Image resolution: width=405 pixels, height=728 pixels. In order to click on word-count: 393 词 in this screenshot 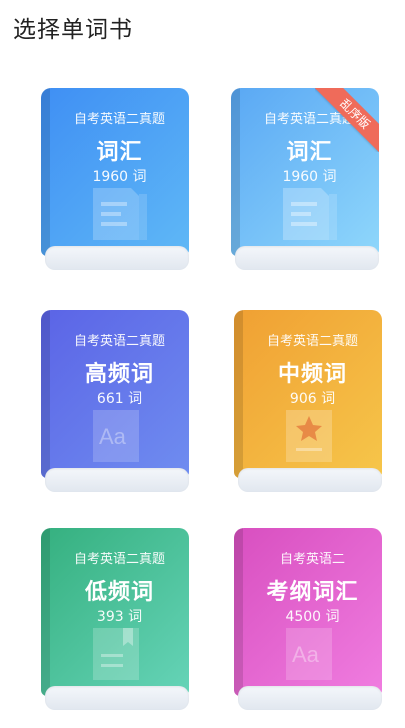, I will do `click(119, 617)`.